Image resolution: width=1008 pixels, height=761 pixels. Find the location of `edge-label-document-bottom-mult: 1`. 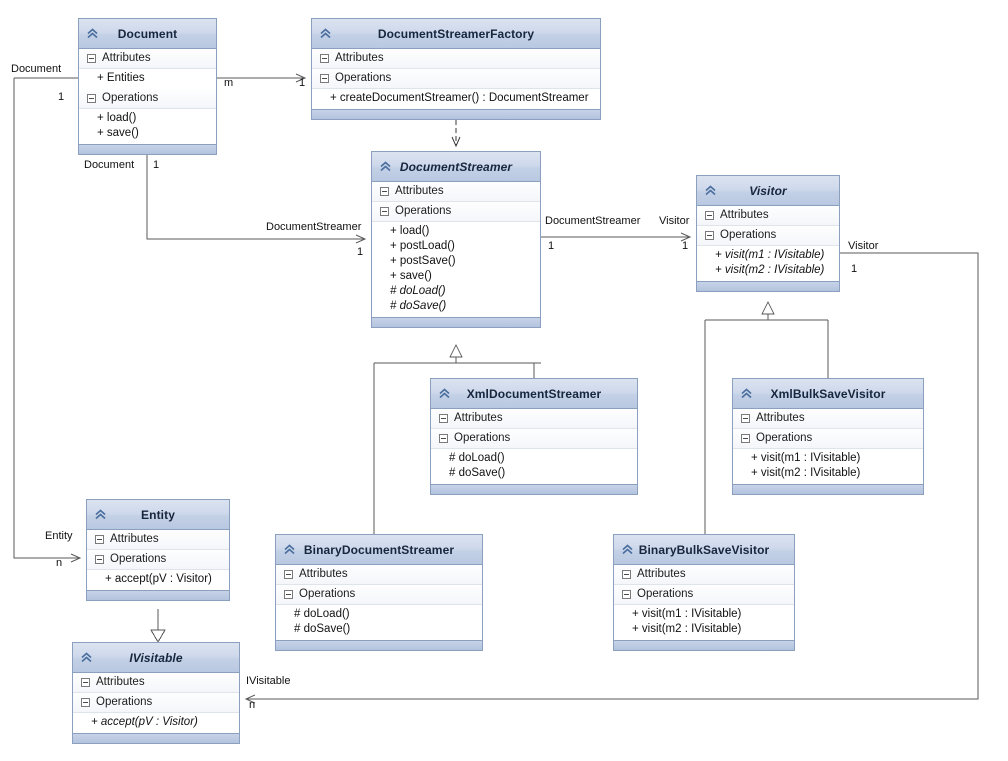

edge-label-document-bottom-mult: 1 is located at coordinates (156, 165).